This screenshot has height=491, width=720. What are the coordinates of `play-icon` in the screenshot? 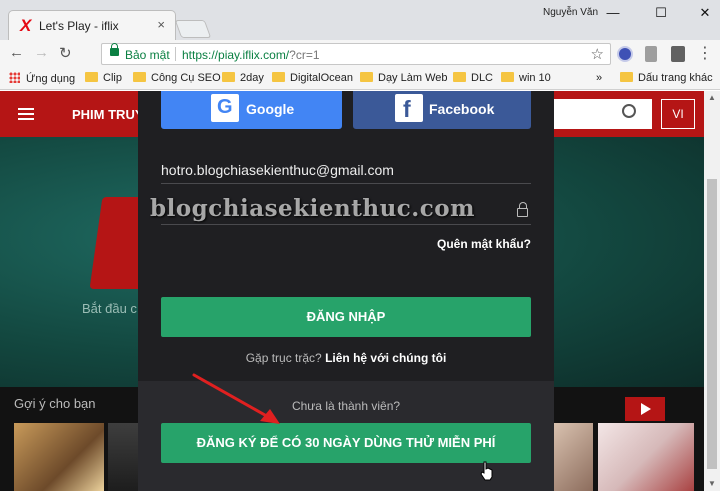 It's located at (645, 409).